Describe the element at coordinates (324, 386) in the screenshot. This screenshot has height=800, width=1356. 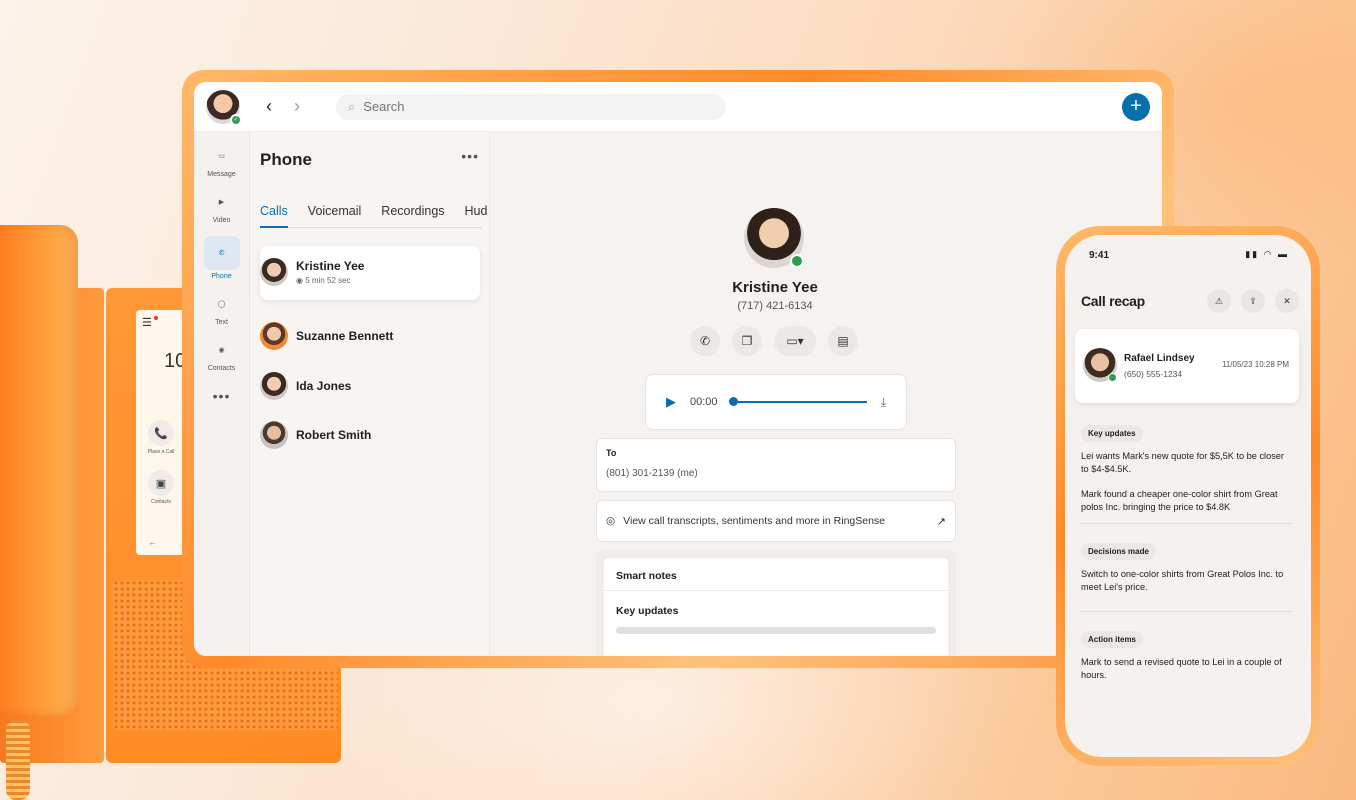
I see `contact-name: Ida Jones` at that location.